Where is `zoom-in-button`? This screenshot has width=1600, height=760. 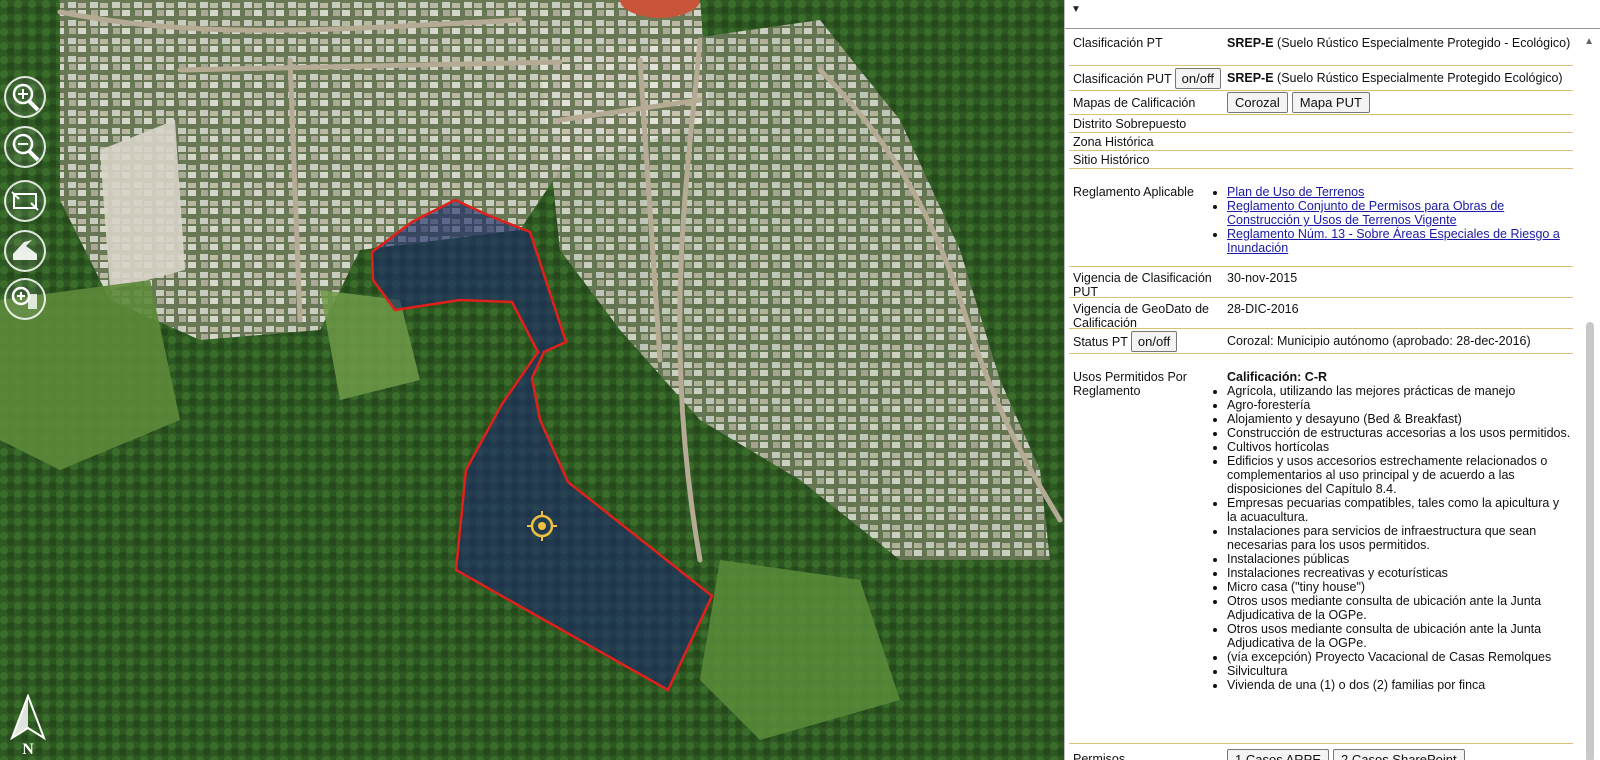
zoom-in-button is located at coordinates (25, 97).